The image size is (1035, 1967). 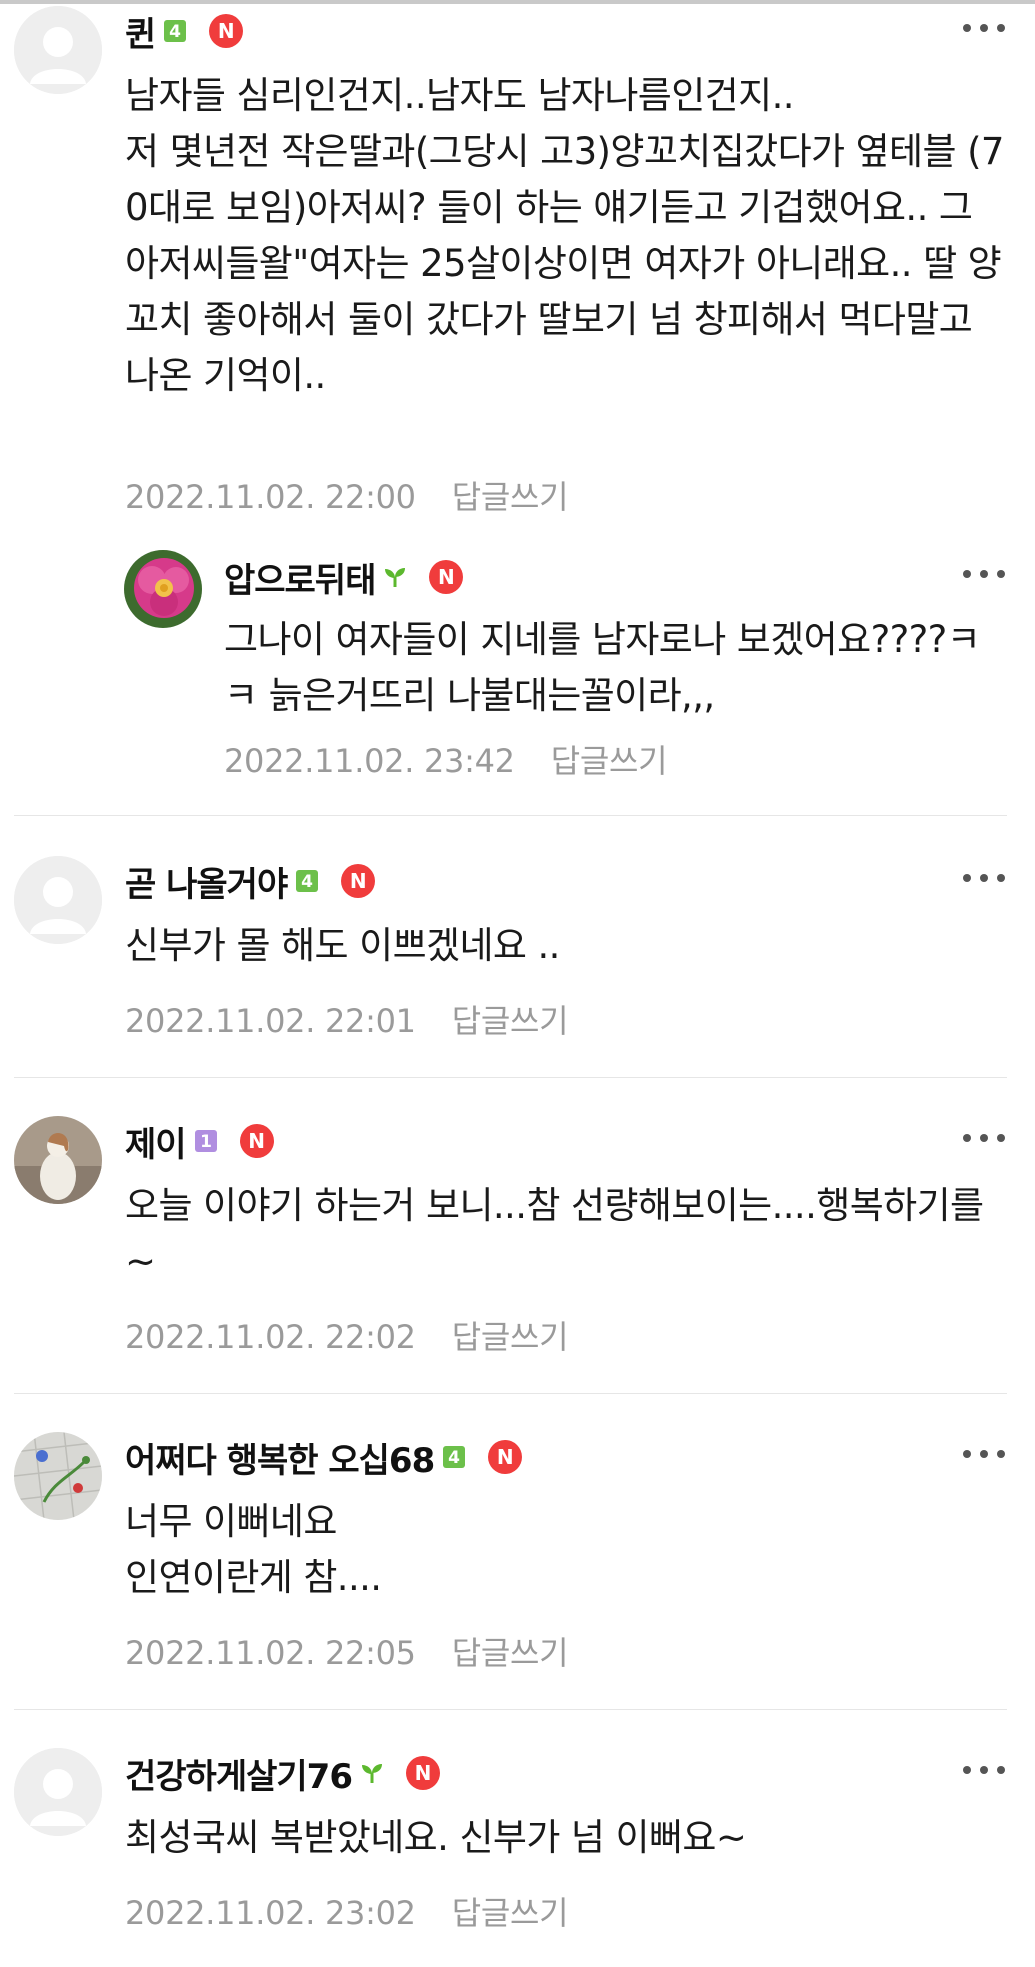 What do you see at coordinates (436, 1837) in the screenshot?
I see `comment-text: 최성국씨 복받았네요. 신부가 넘 이뻐요~` at bounding box center [436, 1837].